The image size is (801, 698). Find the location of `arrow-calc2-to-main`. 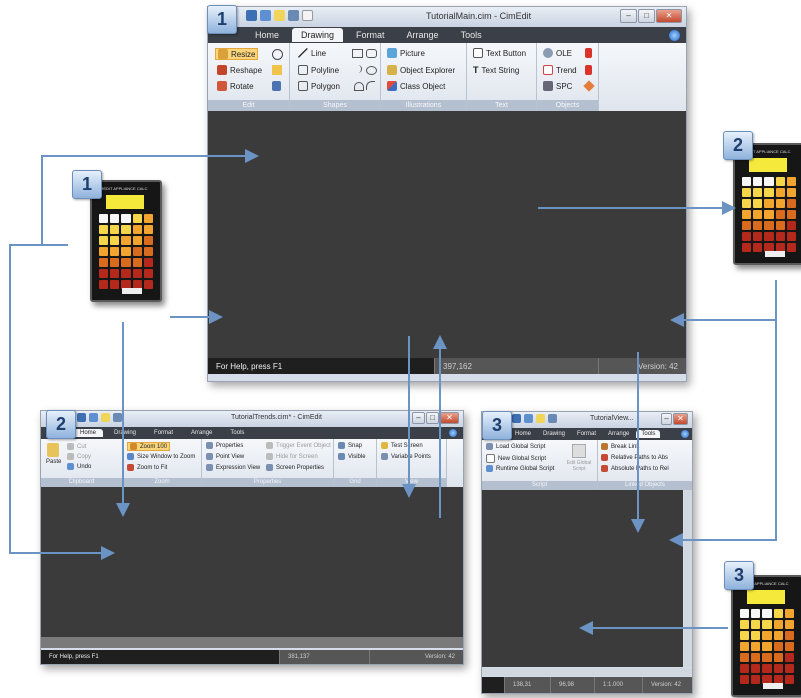

arrow-calc2-to-main is located at coordinates (723, 303).